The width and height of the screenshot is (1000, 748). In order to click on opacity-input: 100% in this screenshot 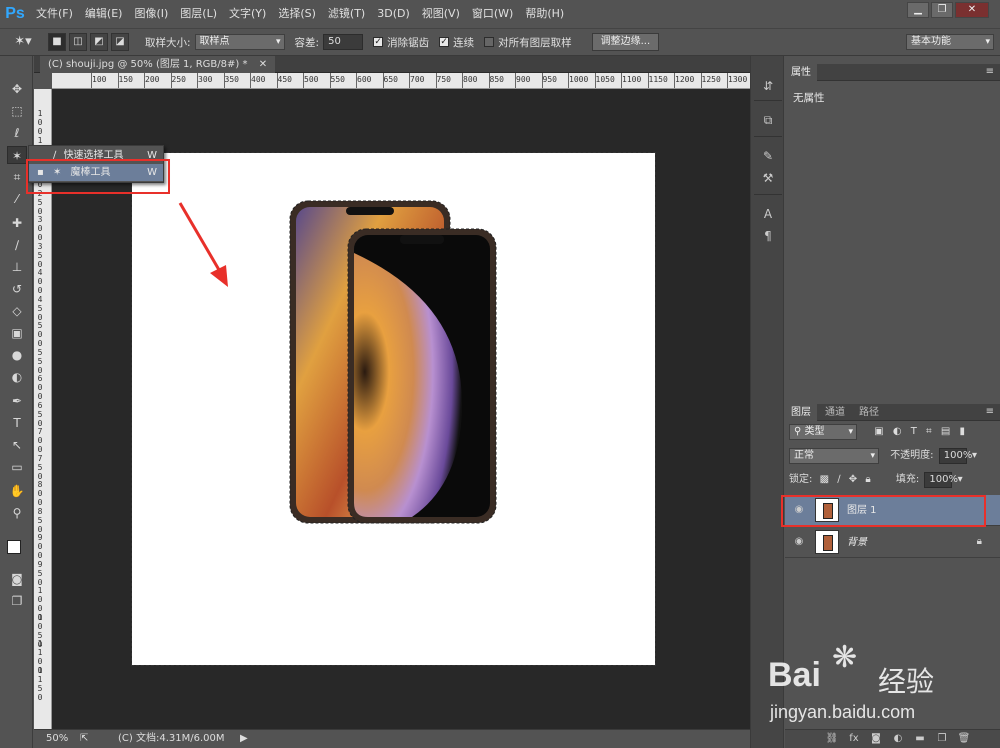, I will do `click(955, 456)`.